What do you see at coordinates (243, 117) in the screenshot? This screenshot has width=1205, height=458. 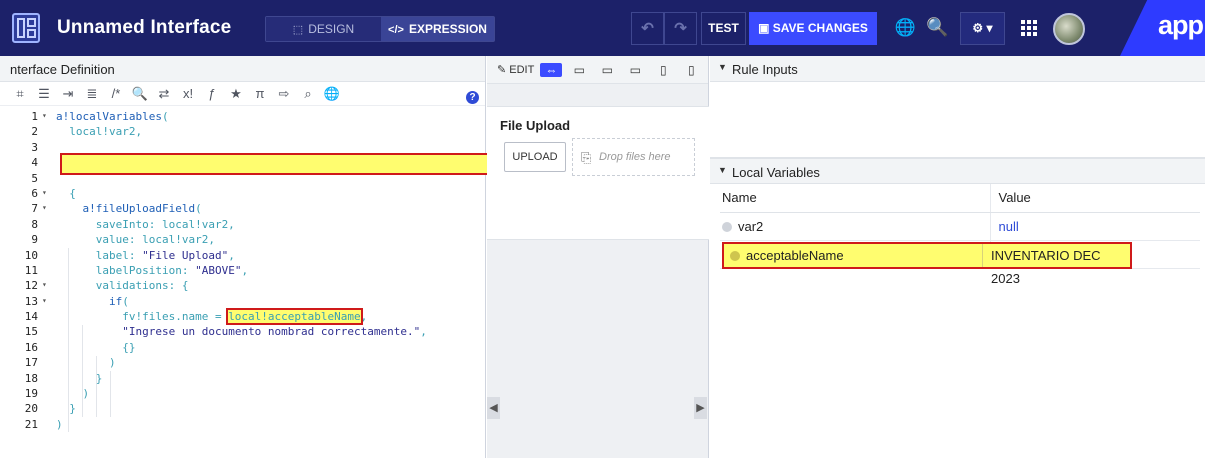 I see `code-line: 1 ▾ a!localVariables(` at bounding box center [243, 117].